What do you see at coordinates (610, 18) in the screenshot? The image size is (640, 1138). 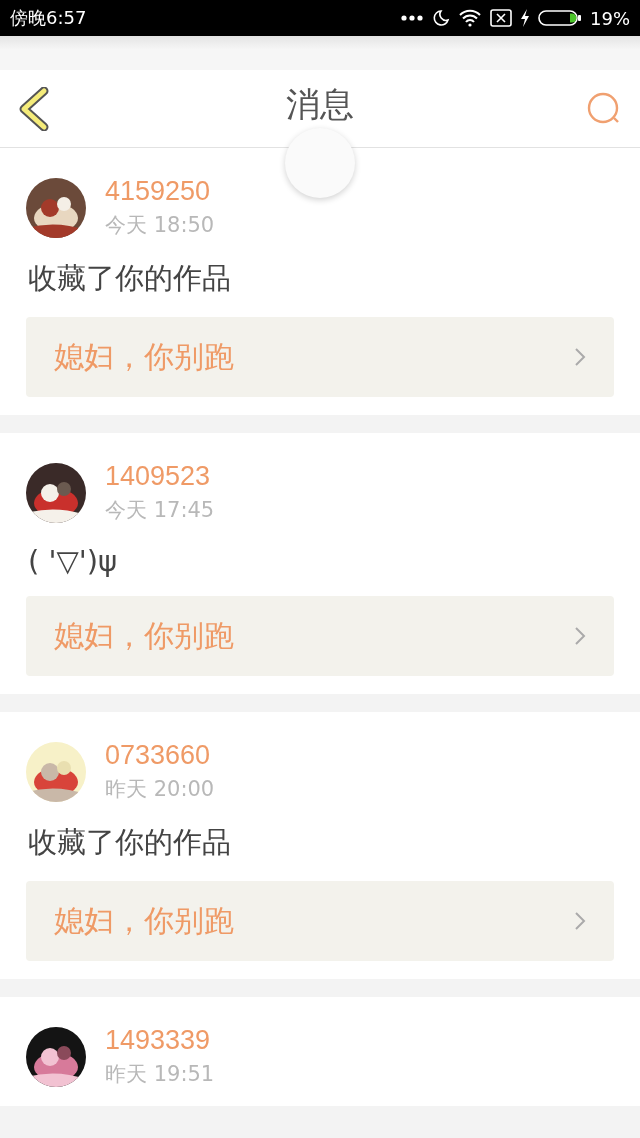 I see `battery-percent: 19%` at bounding box center [610, 18].